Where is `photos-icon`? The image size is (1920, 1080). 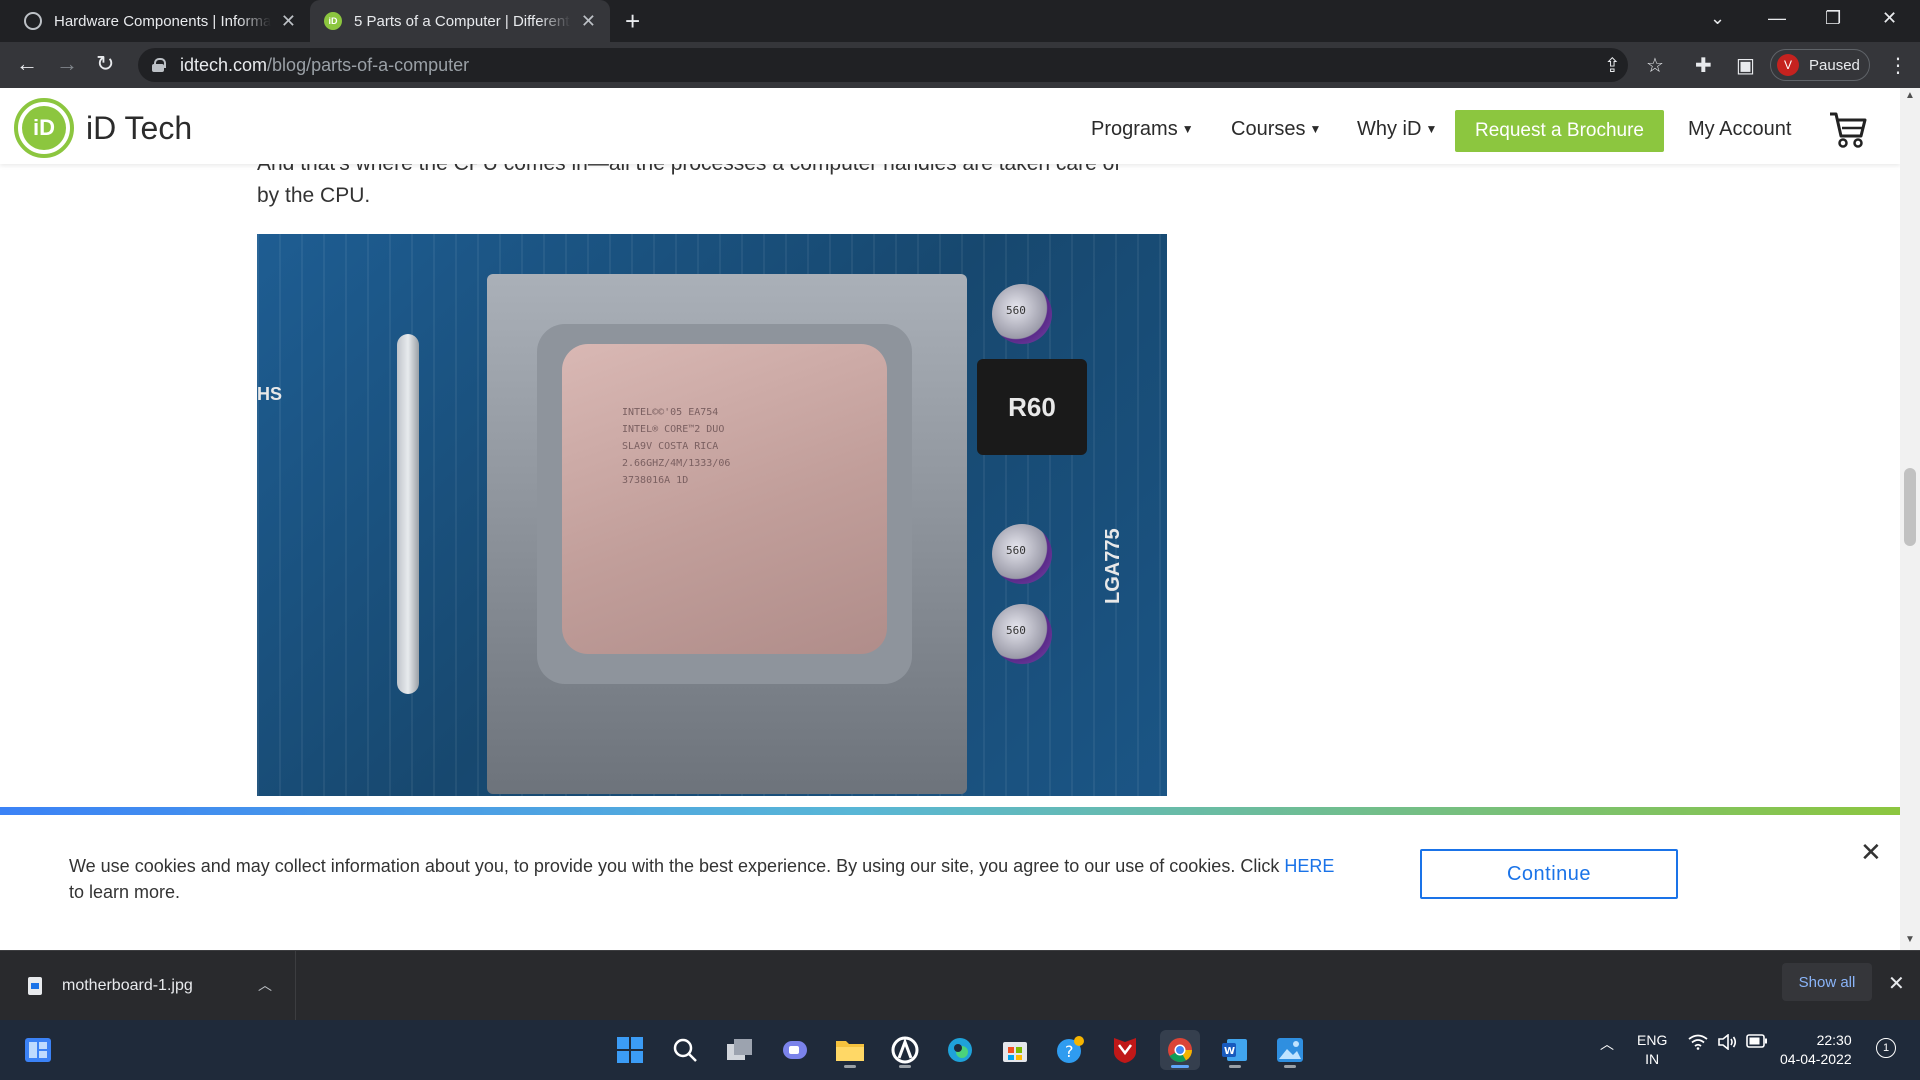 photos-icon is located at coordinates (1290, 1050).